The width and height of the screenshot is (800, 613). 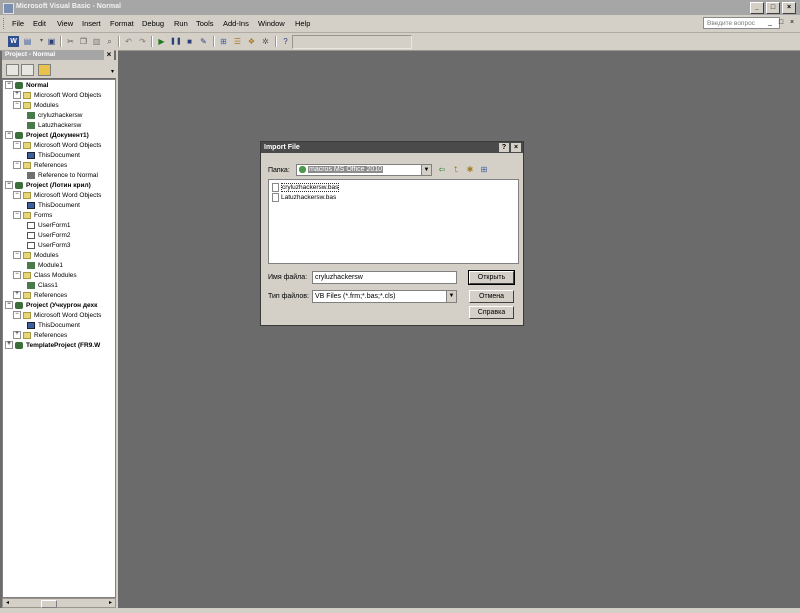 I want to click on new-folder-icon: ✱, so click(x=470, y=169).